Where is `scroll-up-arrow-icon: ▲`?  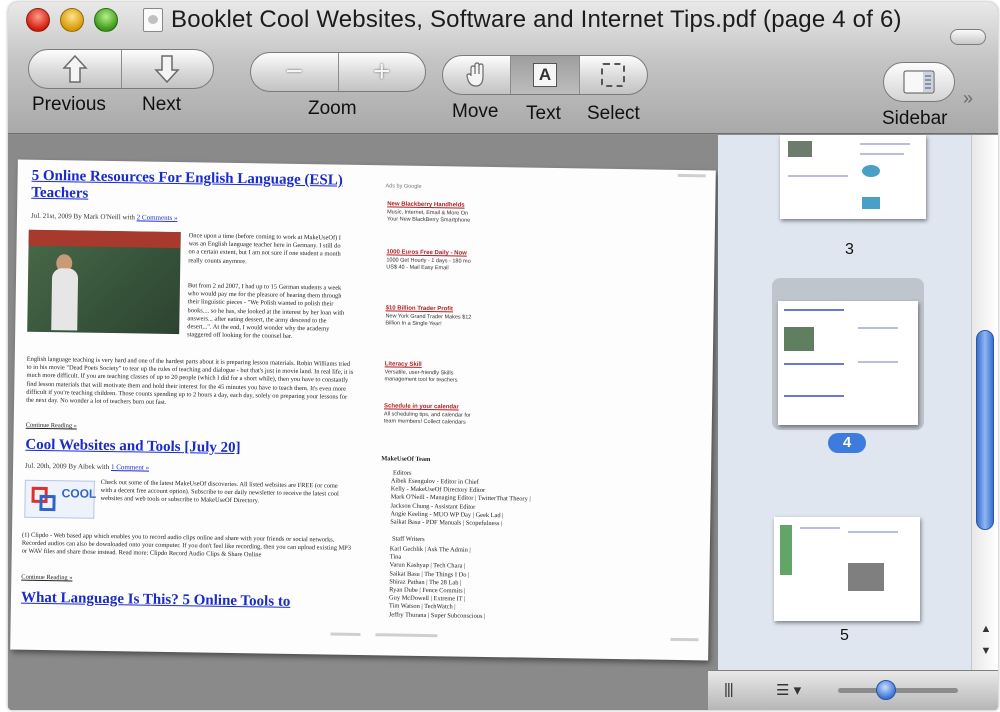
scroll-up-arrow-icon: ▲ is located at coordinates (986, 629).